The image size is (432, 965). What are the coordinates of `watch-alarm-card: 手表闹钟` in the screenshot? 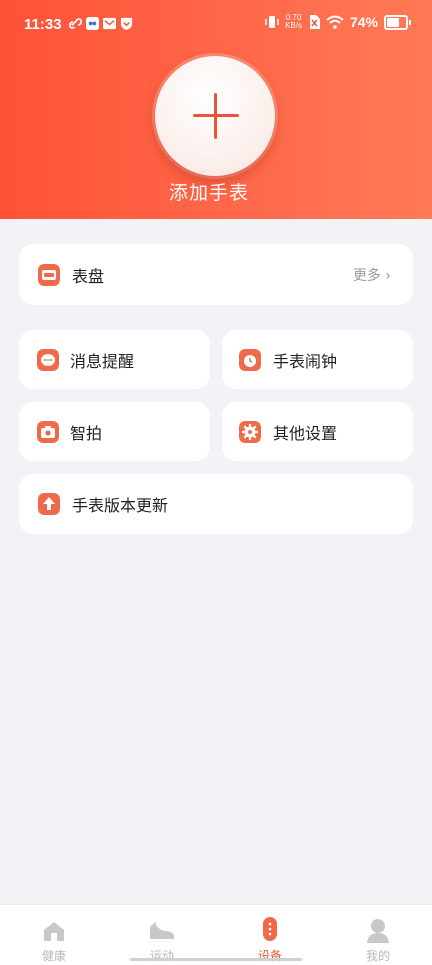 It's located at (317, 359).